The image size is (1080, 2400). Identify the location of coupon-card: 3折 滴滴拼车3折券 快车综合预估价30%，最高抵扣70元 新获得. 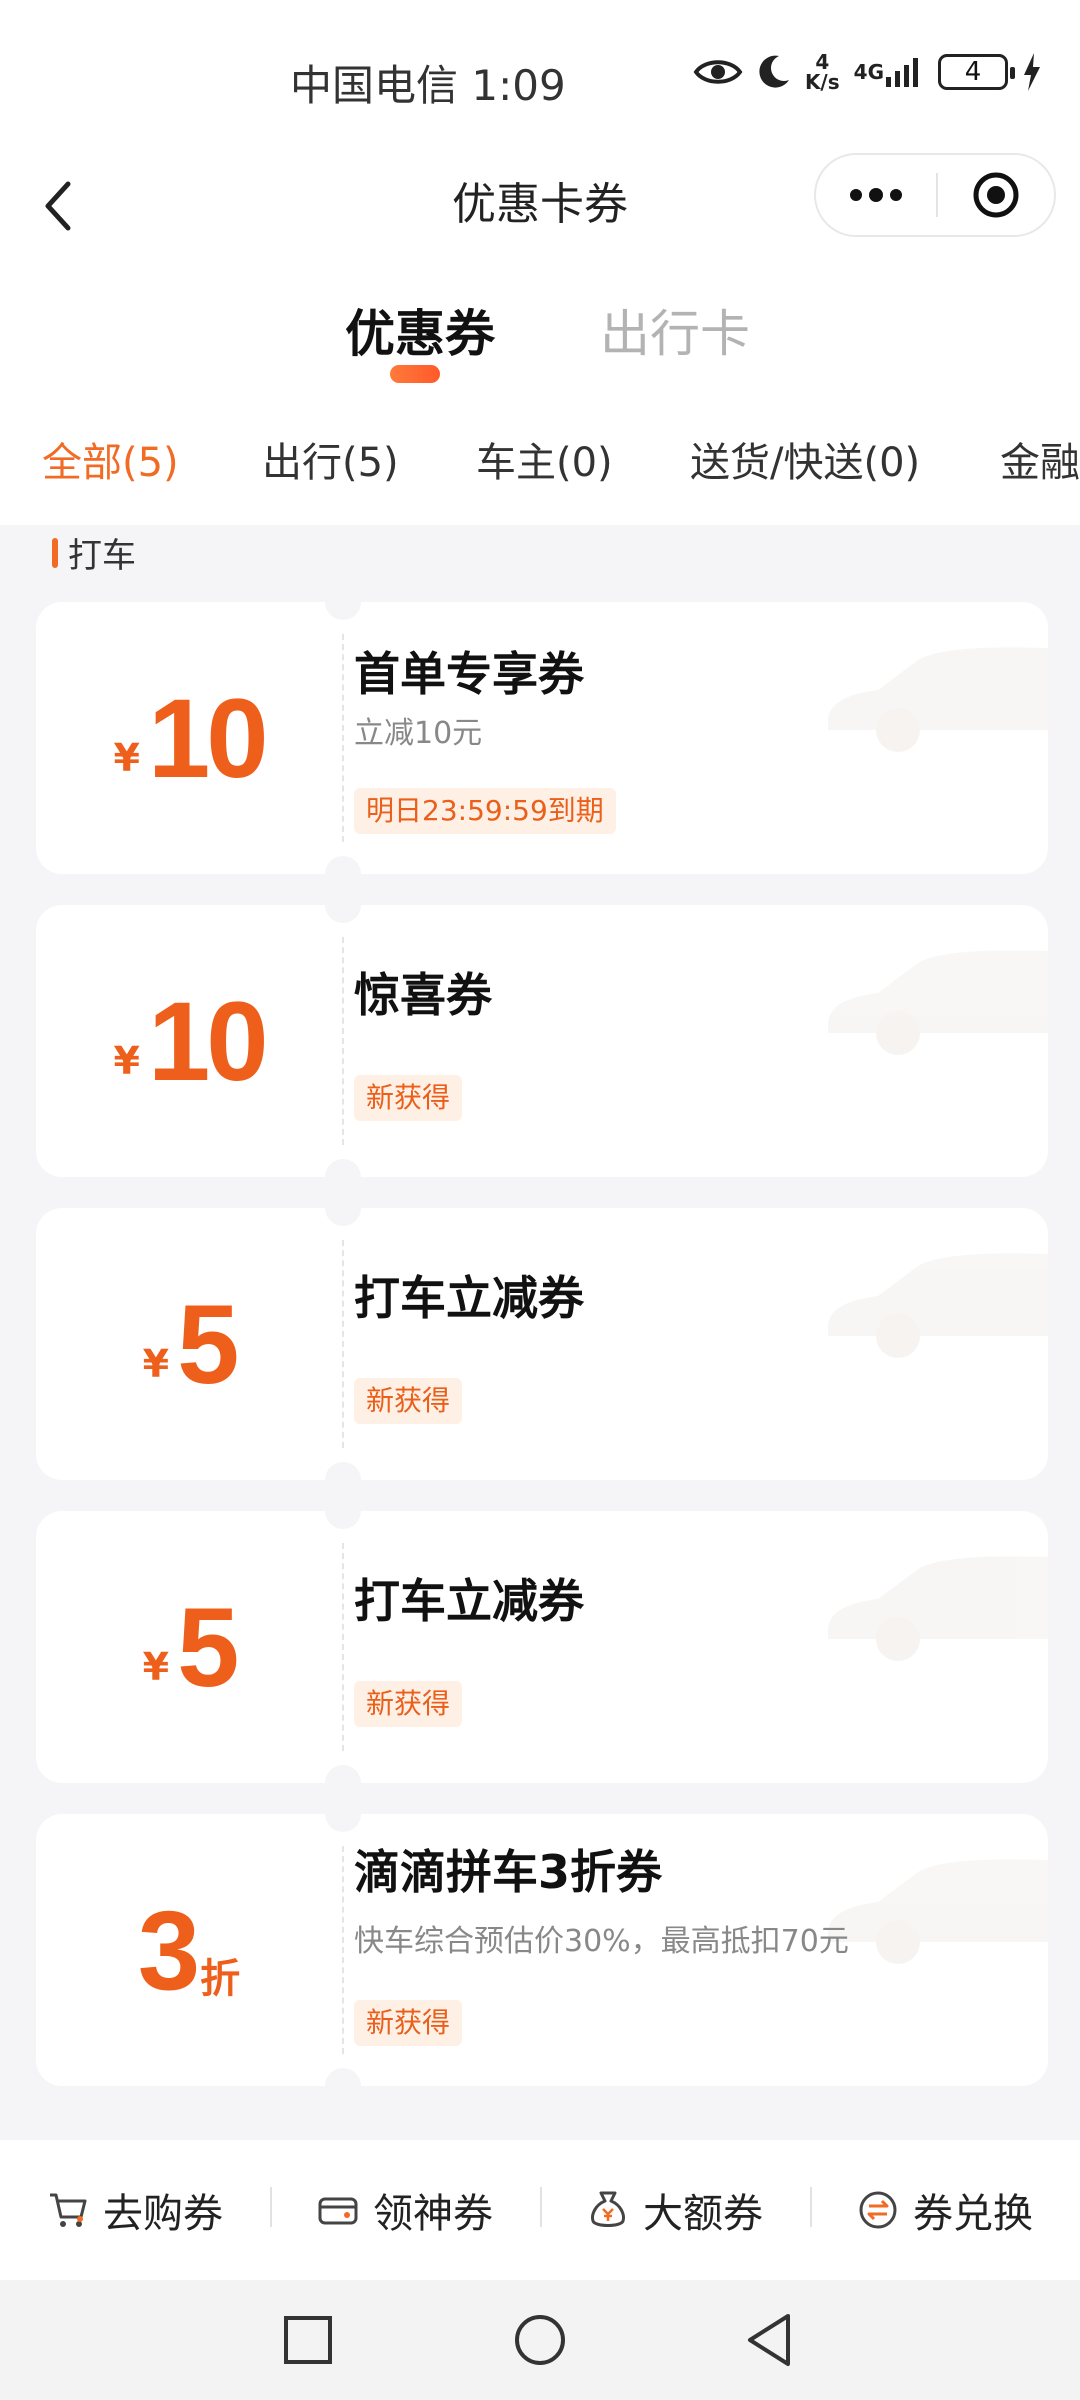
(542, 1950).